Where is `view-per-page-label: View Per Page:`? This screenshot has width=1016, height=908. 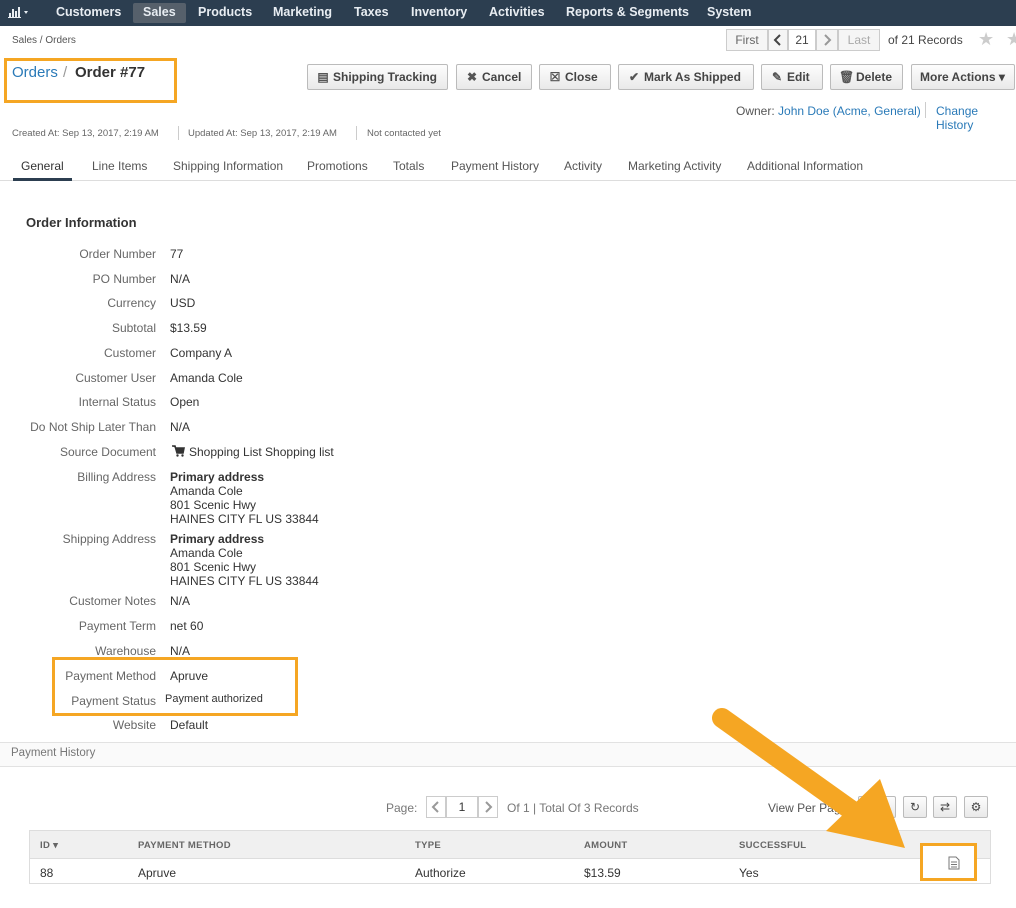
view-per-page-label: View Per Page: is located at coordinates (809, 808).